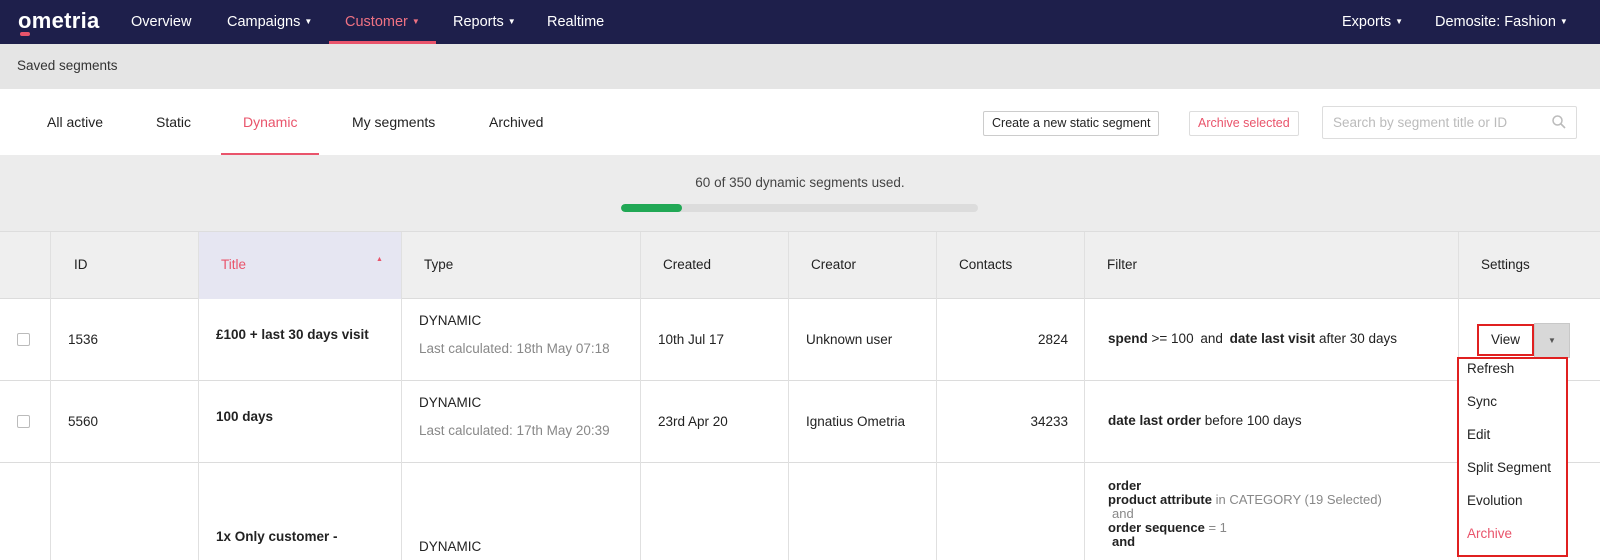  Describe the element at coordinates (270, 122) in the screenshot. I see `tab-dynamic: Dynamic` at that location.